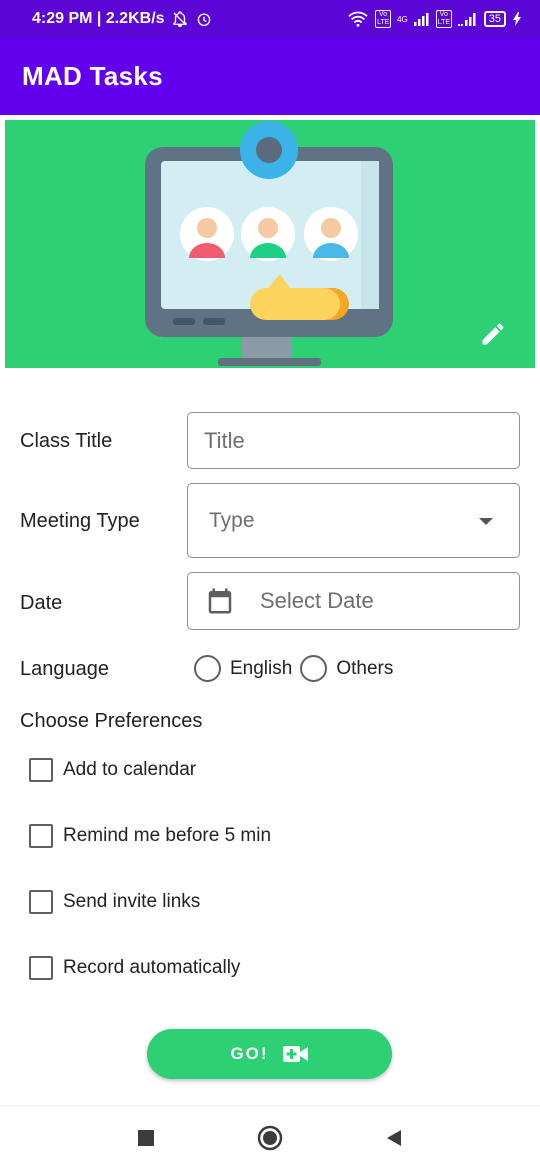 The height and width of the screenshot is (1170, 540). Describe the element at coordinates (41, 603) in the screenshot. I see `date-label: Date` at that location.